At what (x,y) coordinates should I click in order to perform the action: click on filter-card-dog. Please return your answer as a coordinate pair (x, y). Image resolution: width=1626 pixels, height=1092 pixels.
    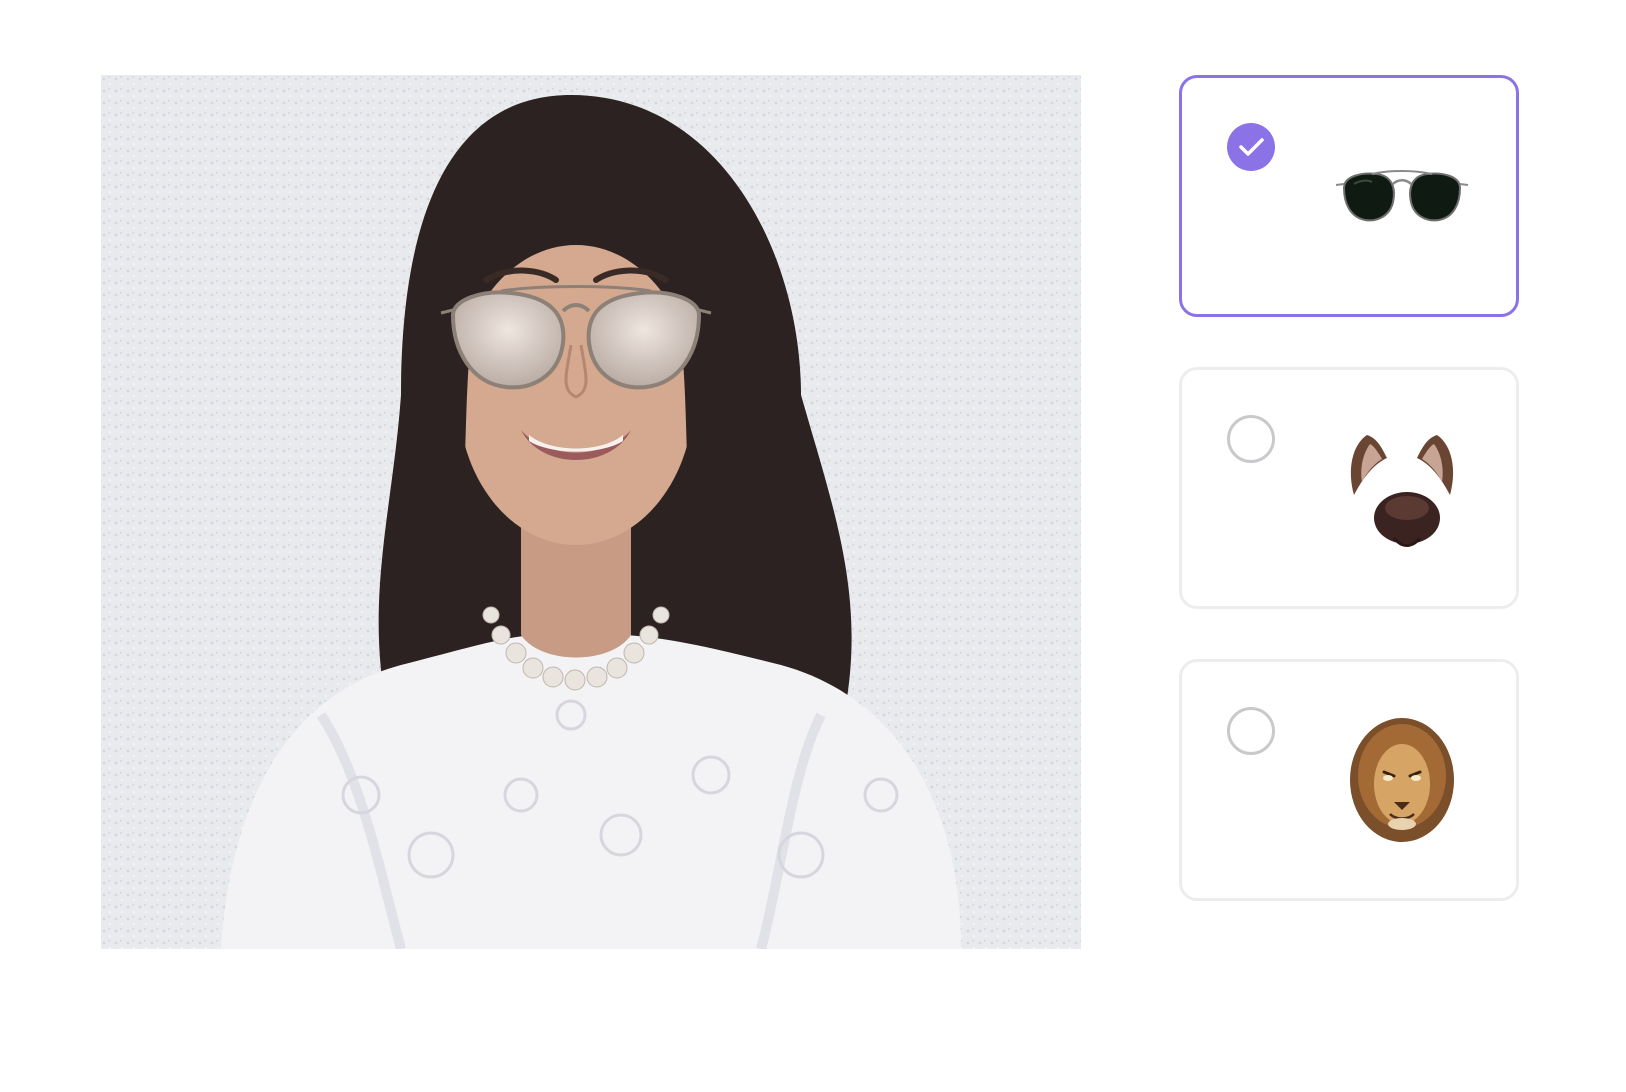
    Looking at the image, I should click on (1349, 488).